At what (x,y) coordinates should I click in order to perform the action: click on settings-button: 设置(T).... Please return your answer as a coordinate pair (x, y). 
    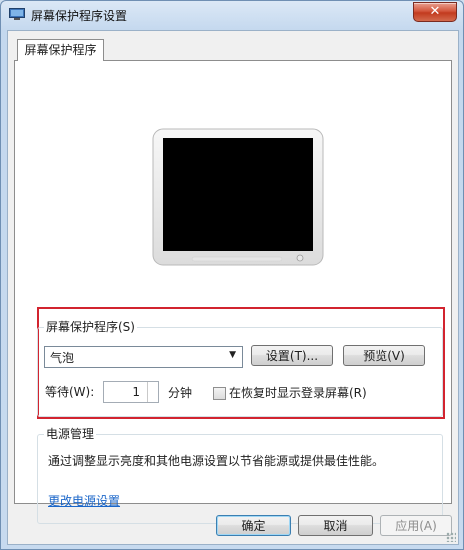
    Looking at the image, I should click on (292, 355).